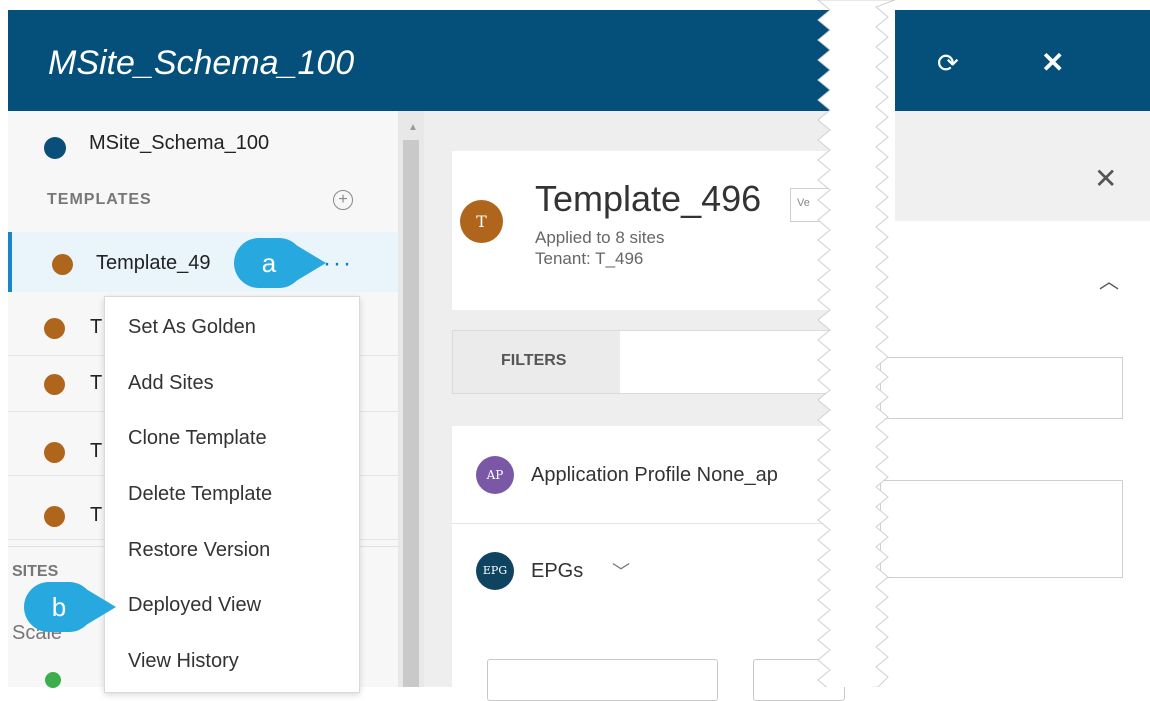 Image resolution: width=1150 pixels, height=701 pixels. I want to click on menu-item-deployed-view: Deployed View, so click(194, 605).